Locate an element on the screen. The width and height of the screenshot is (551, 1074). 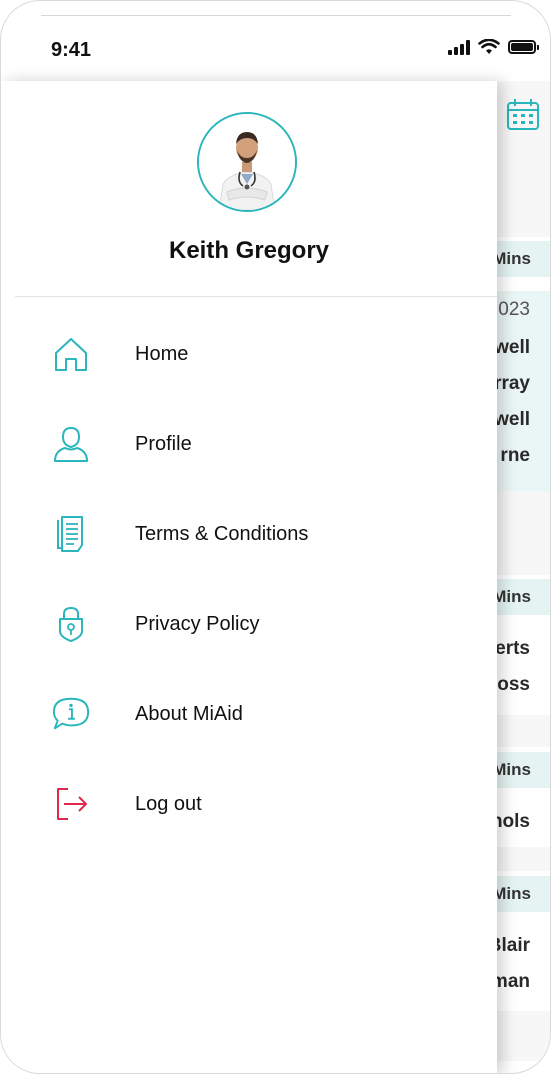
menu-item-logout: Log out is located at coordinates (249, 804).